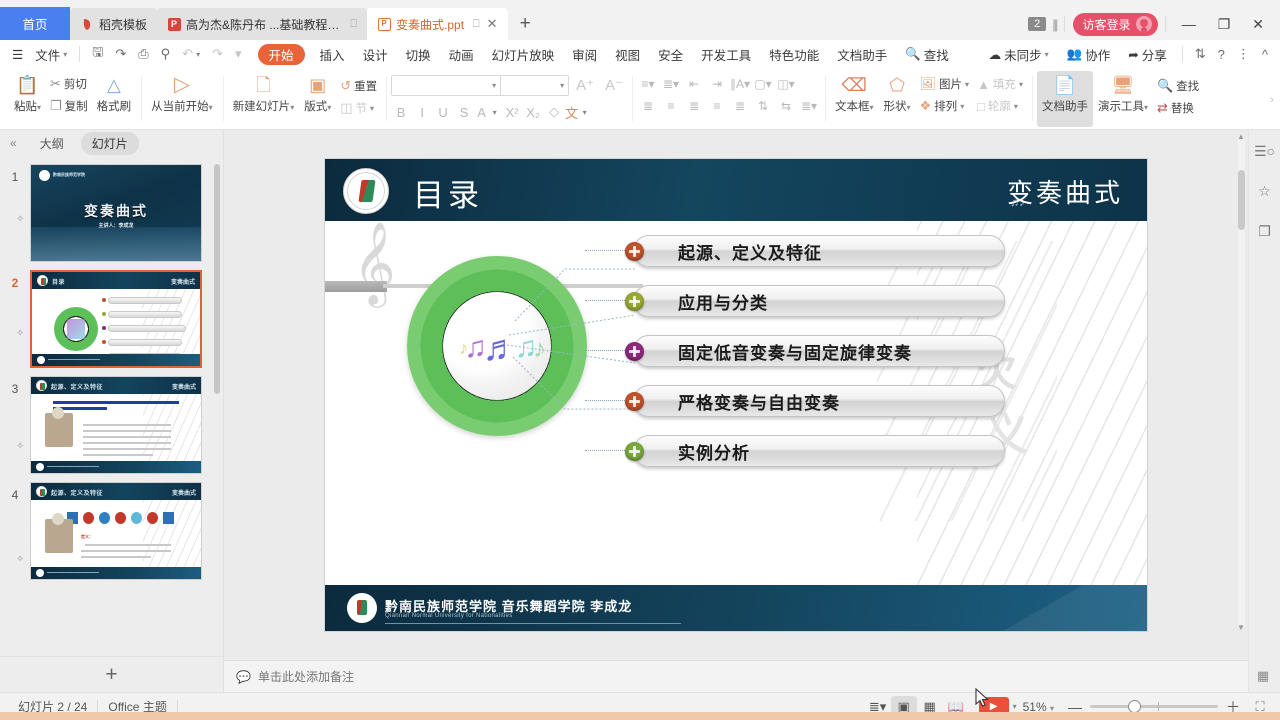 This screenshot has width=1280, height=720. I want to click on textbox-button: ⌫ 文本框▾, so click(854, 99).